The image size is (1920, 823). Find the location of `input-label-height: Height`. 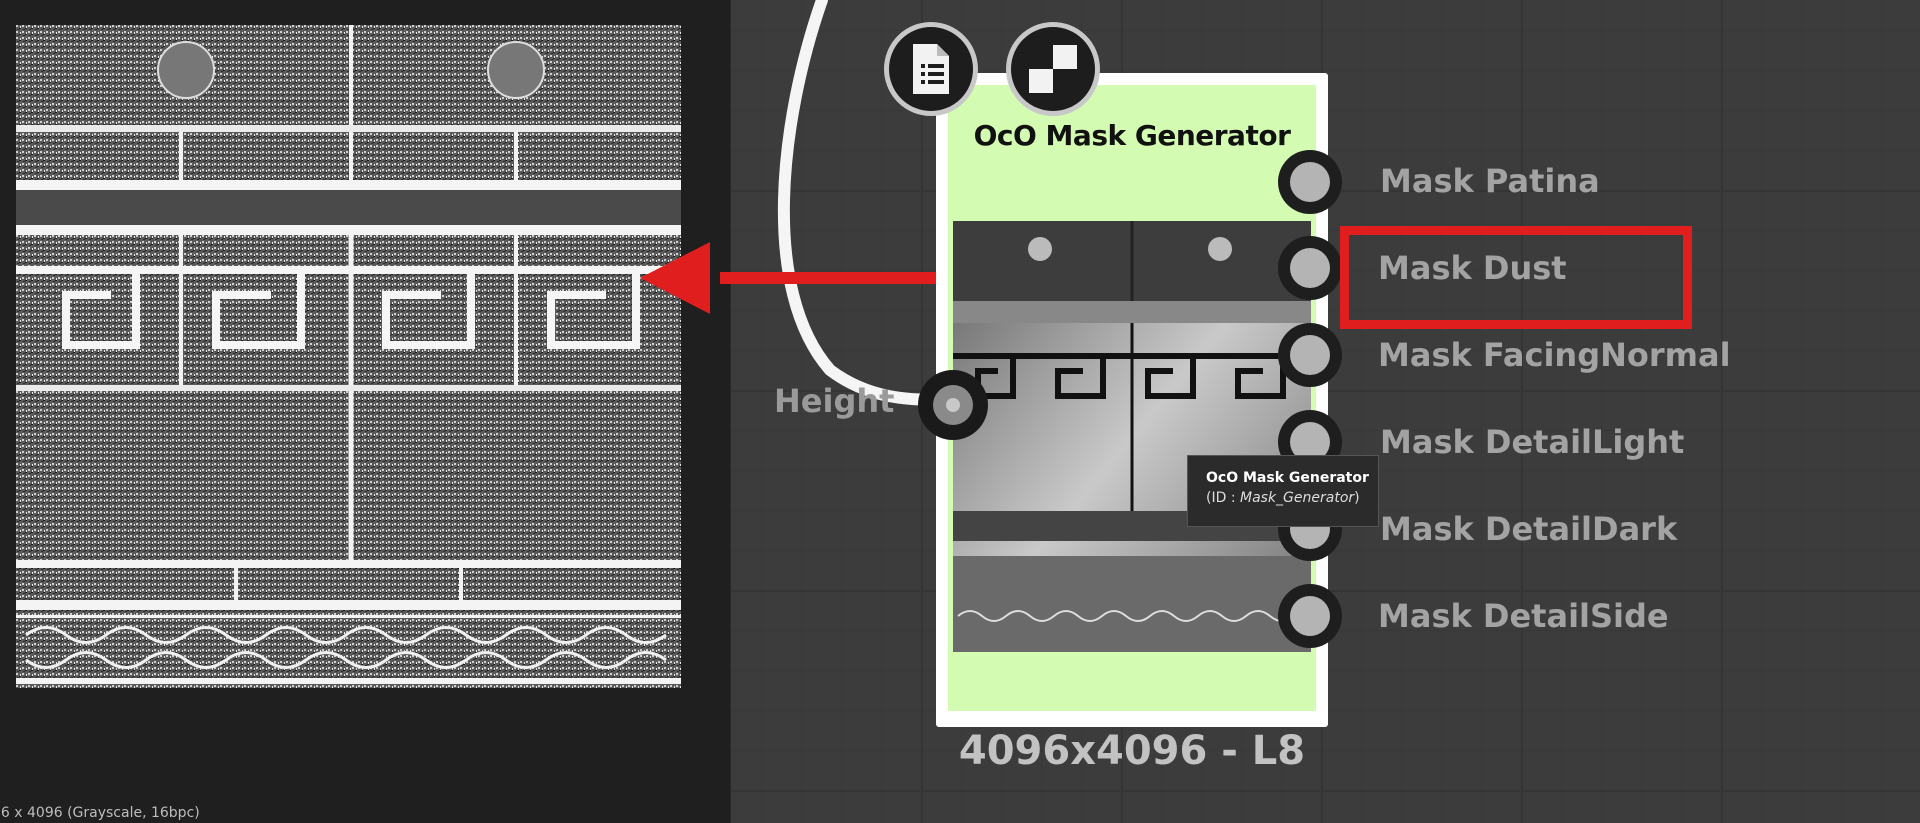

input-label-height: Height is located at coordinates (834, 401).